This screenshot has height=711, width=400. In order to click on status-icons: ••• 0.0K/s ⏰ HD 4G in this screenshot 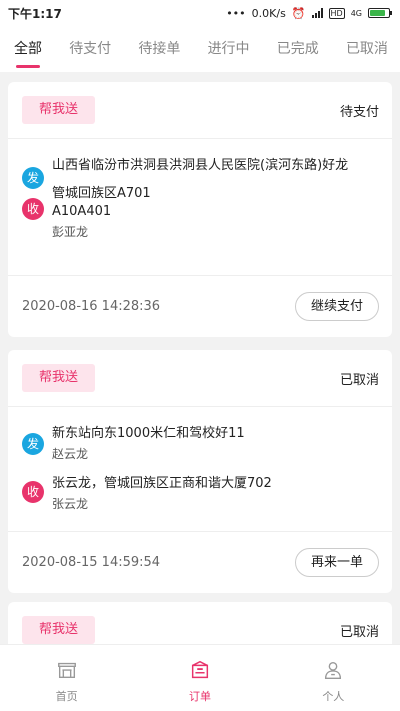, I will do `click(309, 13)`.